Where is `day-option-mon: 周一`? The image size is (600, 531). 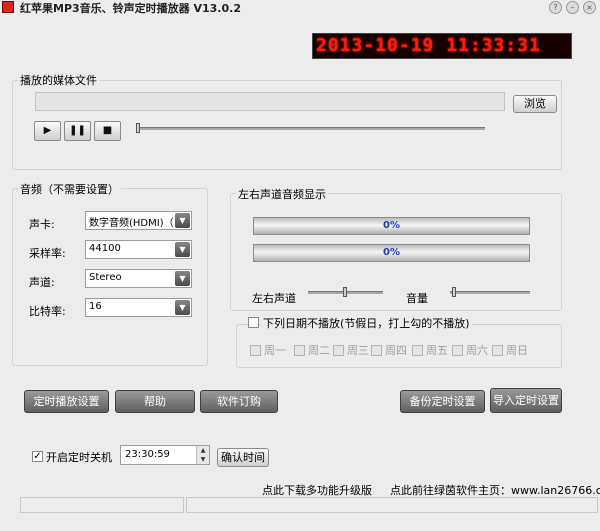
day-option-mon: 周一 is located at coordinates (268, 350).